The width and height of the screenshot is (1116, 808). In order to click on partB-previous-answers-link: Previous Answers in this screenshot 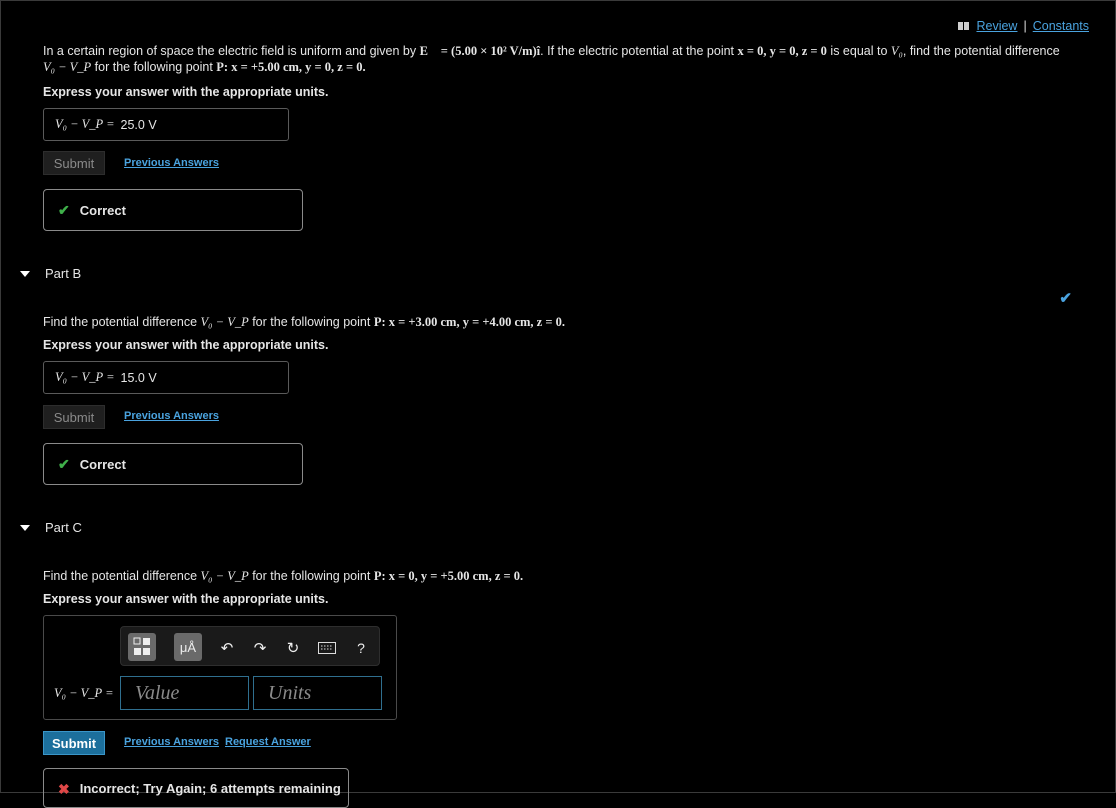, I will do `click(171, 416)`.